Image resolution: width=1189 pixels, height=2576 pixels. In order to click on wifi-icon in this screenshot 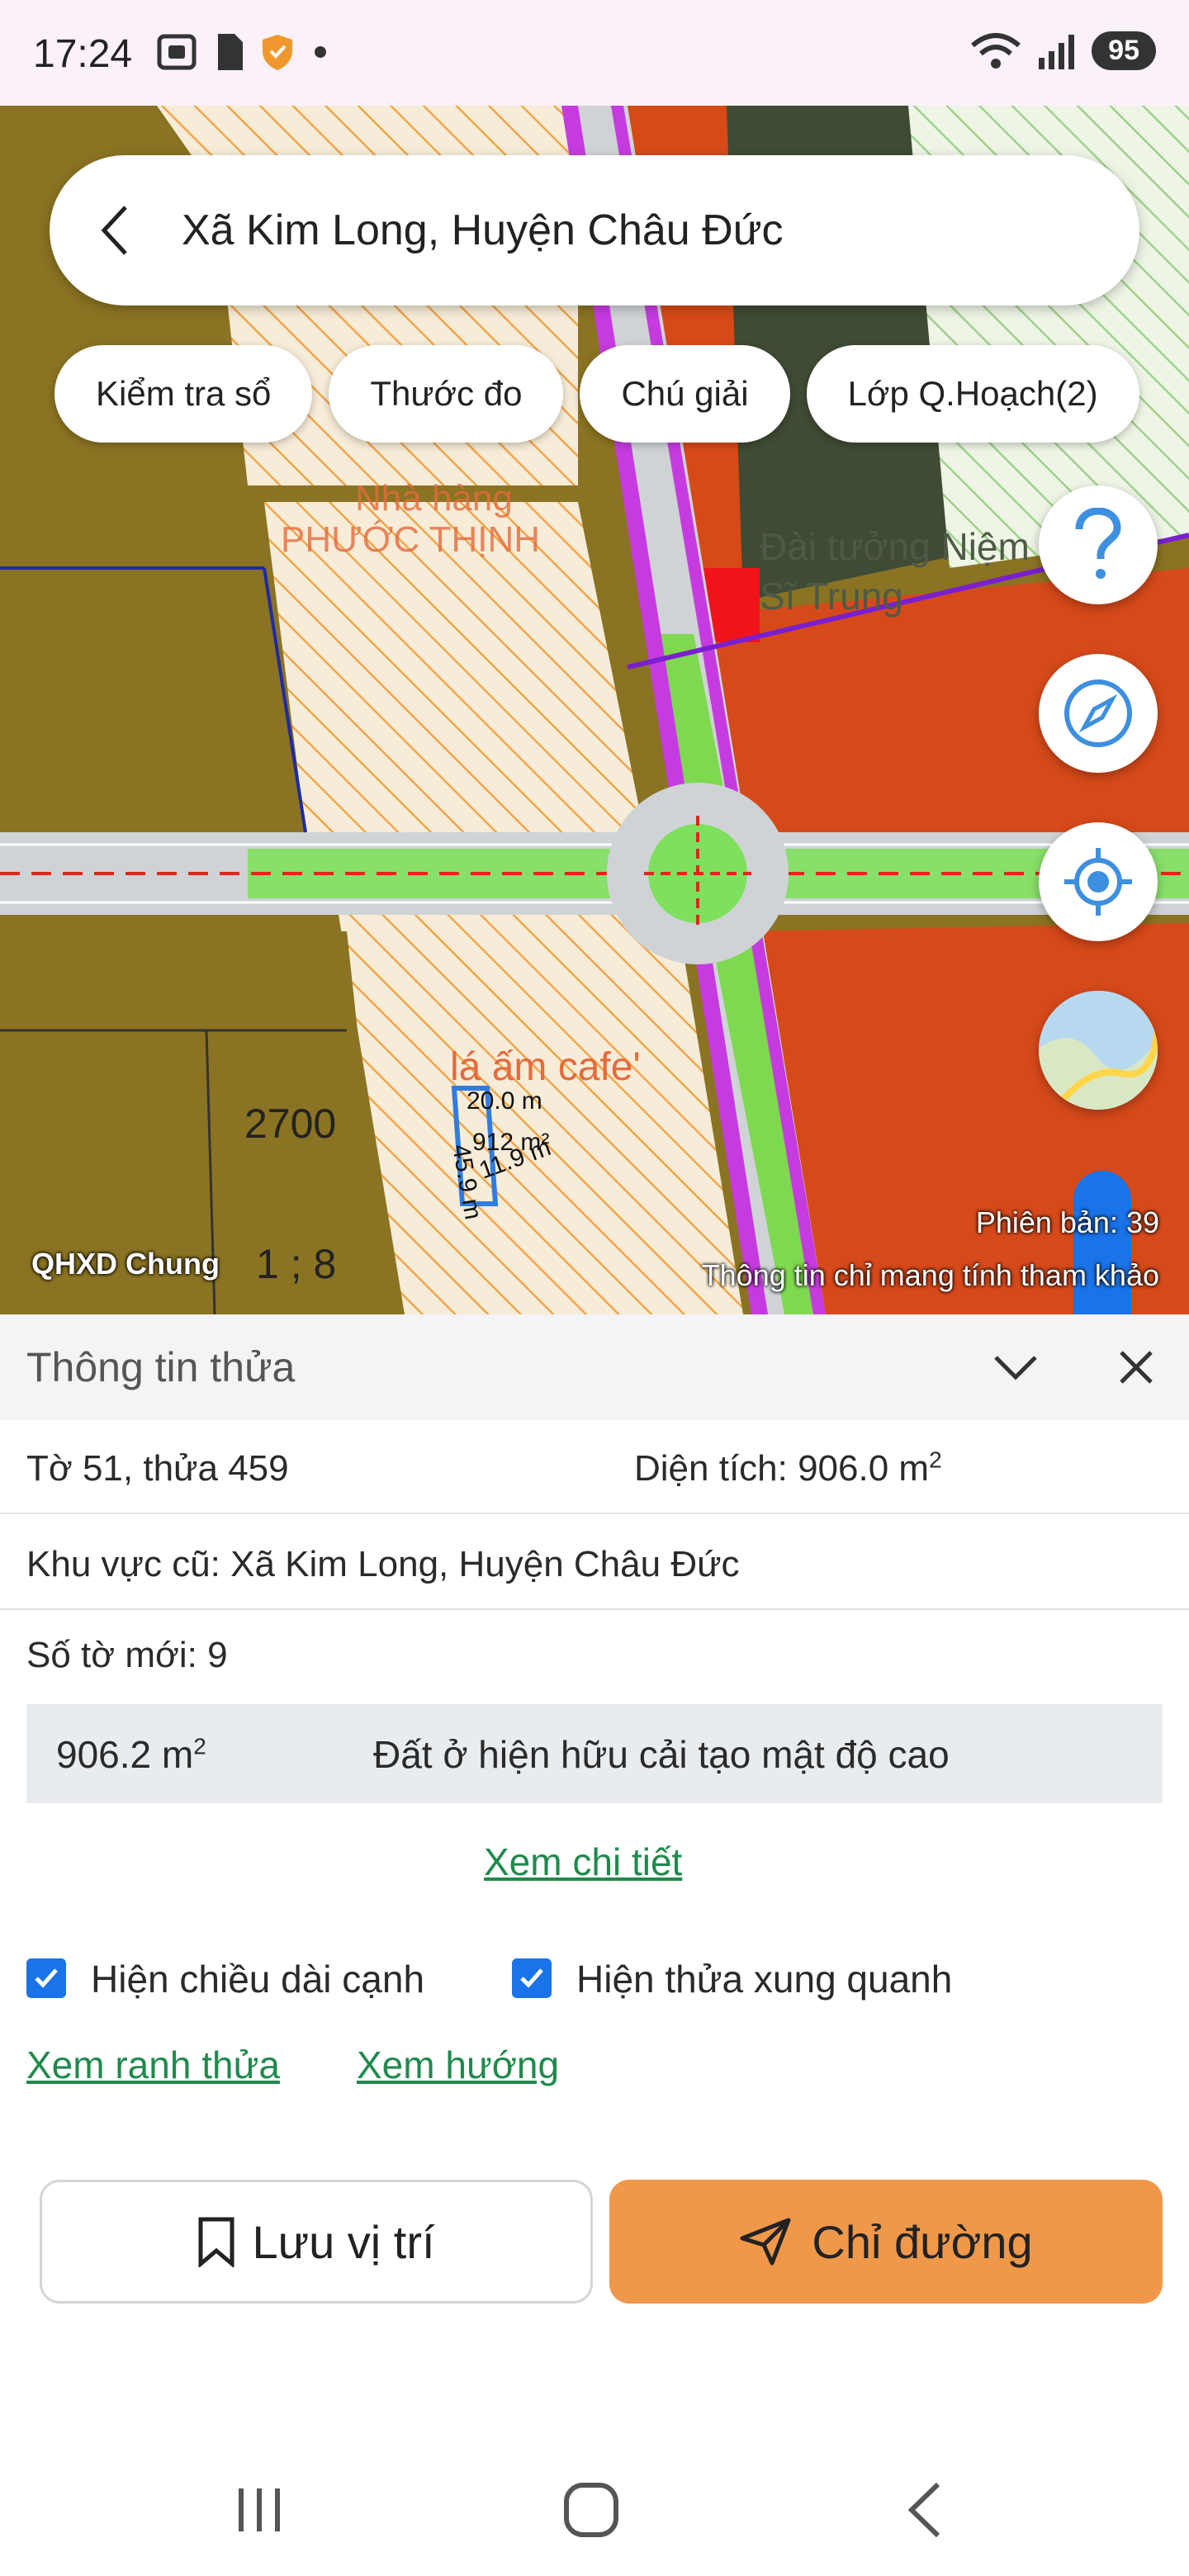, I will do `click(996, 50)`.